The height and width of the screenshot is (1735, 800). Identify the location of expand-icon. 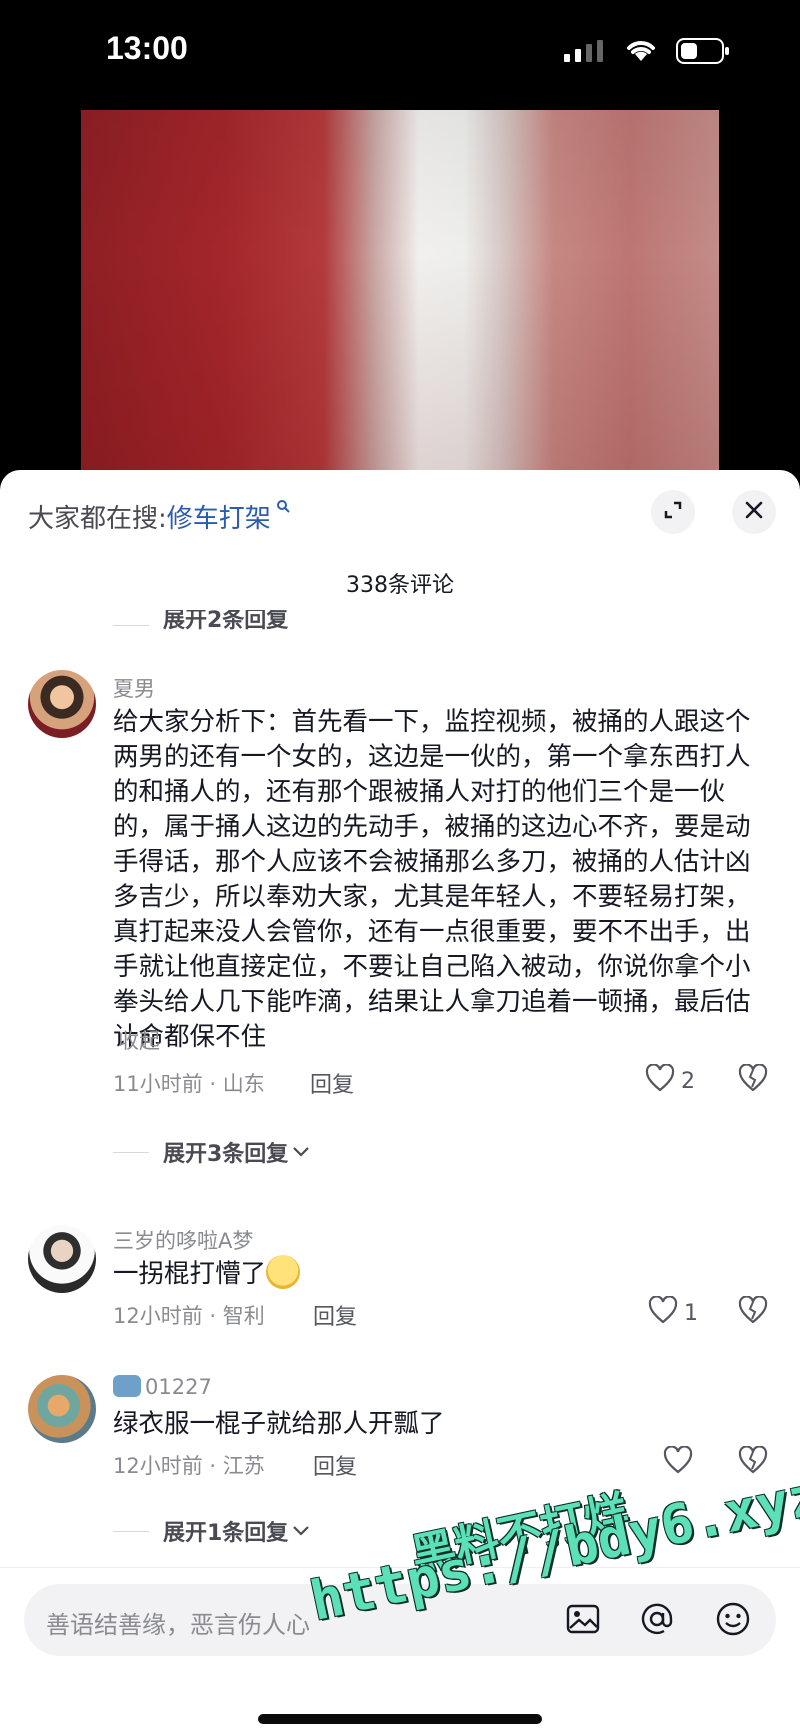
(673, 512).